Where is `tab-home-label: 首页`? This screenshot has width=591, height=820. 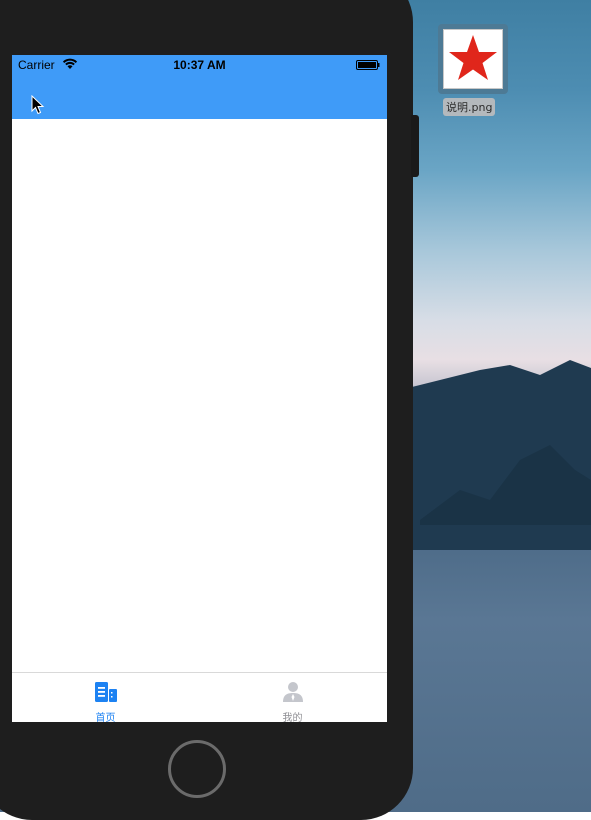 tab-home-label: 首页 is located at coordinates (105, 717).